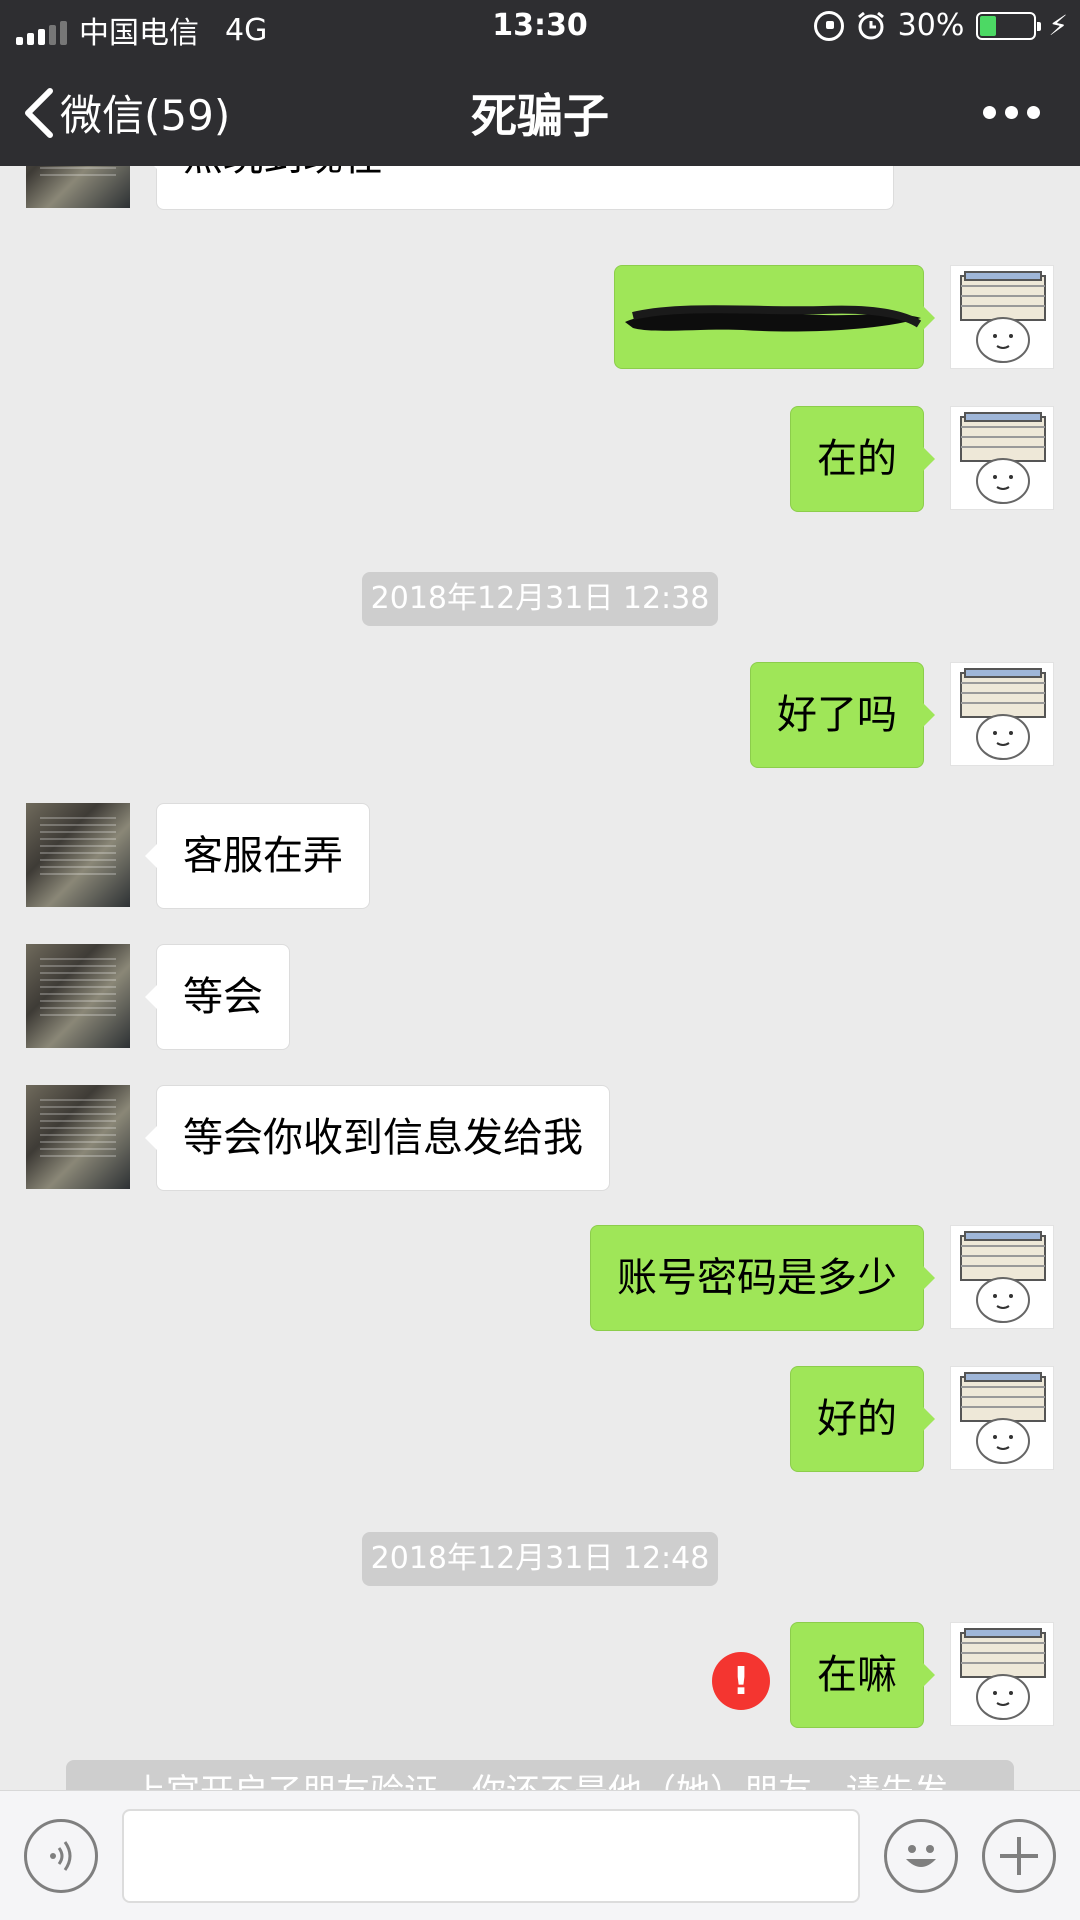  I want to click on top-bar: 中国电信 4G 13:30 30% ⚡ 微信(59) 死骗子, so click(540, 83).